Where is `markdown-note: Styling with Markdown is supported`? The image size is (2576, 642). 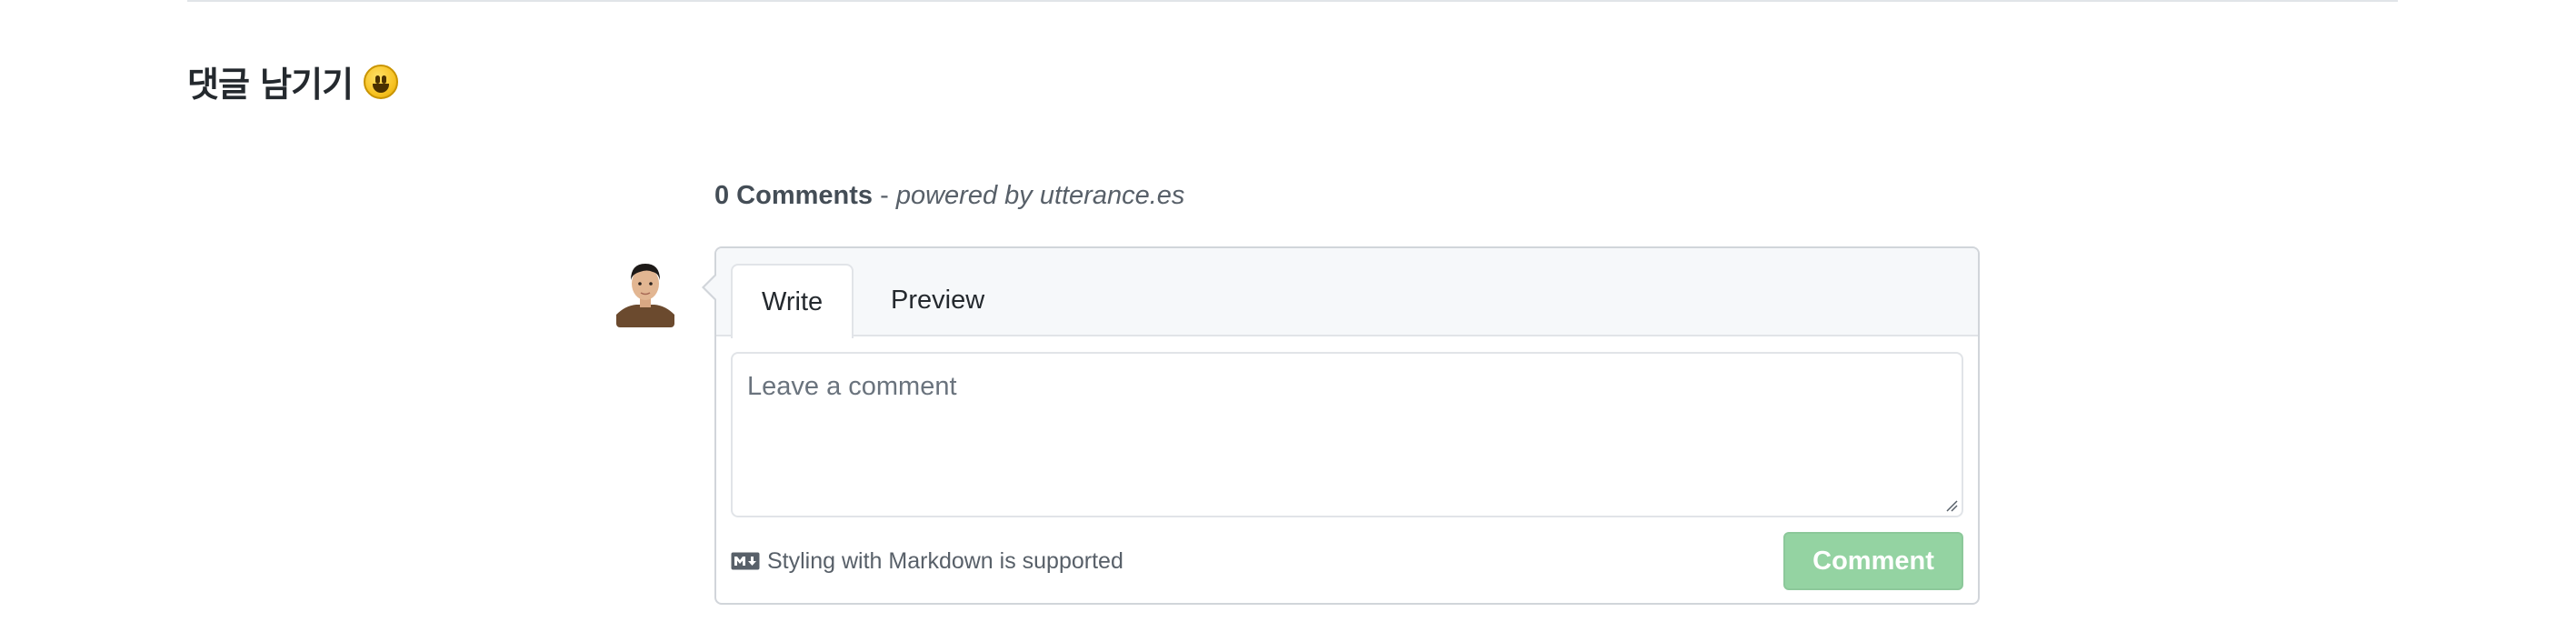
markdown-note: Styling with Markdown is supported is located at coordinates (927, 561).